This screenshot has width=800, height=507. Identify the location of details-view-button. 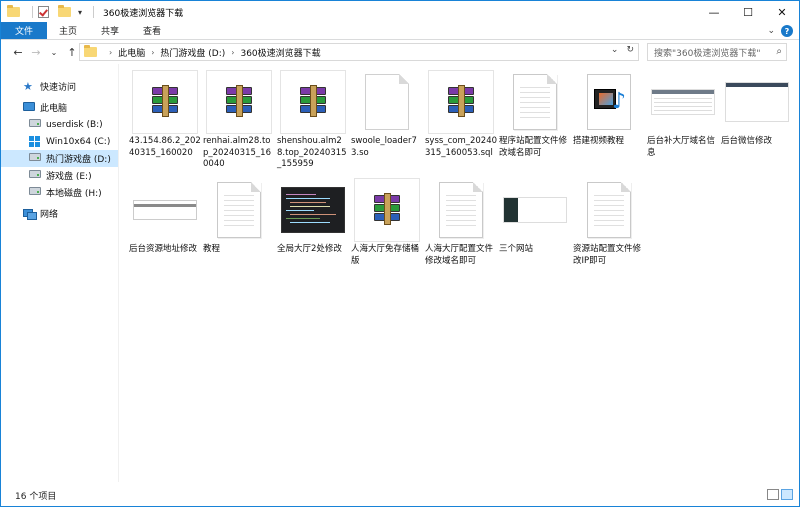
(773, 494).